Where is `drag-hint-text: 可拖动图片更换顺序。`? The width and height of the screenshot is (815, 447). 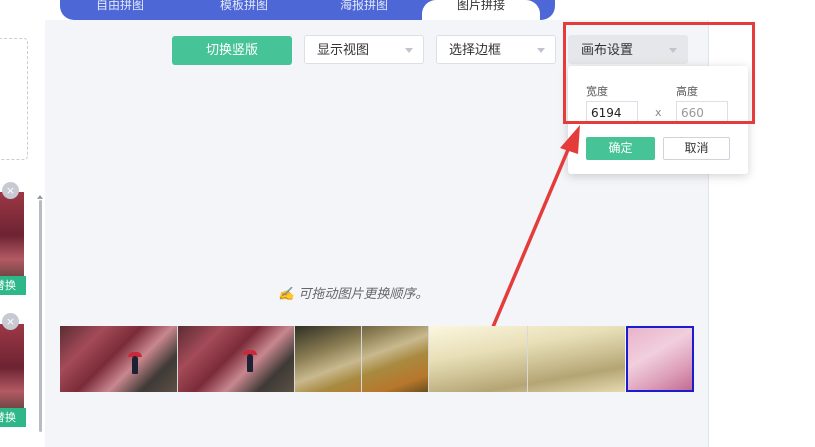
drag-hint-text: 可拖动图片更换顺序。 is located at coordinates (363, 294).